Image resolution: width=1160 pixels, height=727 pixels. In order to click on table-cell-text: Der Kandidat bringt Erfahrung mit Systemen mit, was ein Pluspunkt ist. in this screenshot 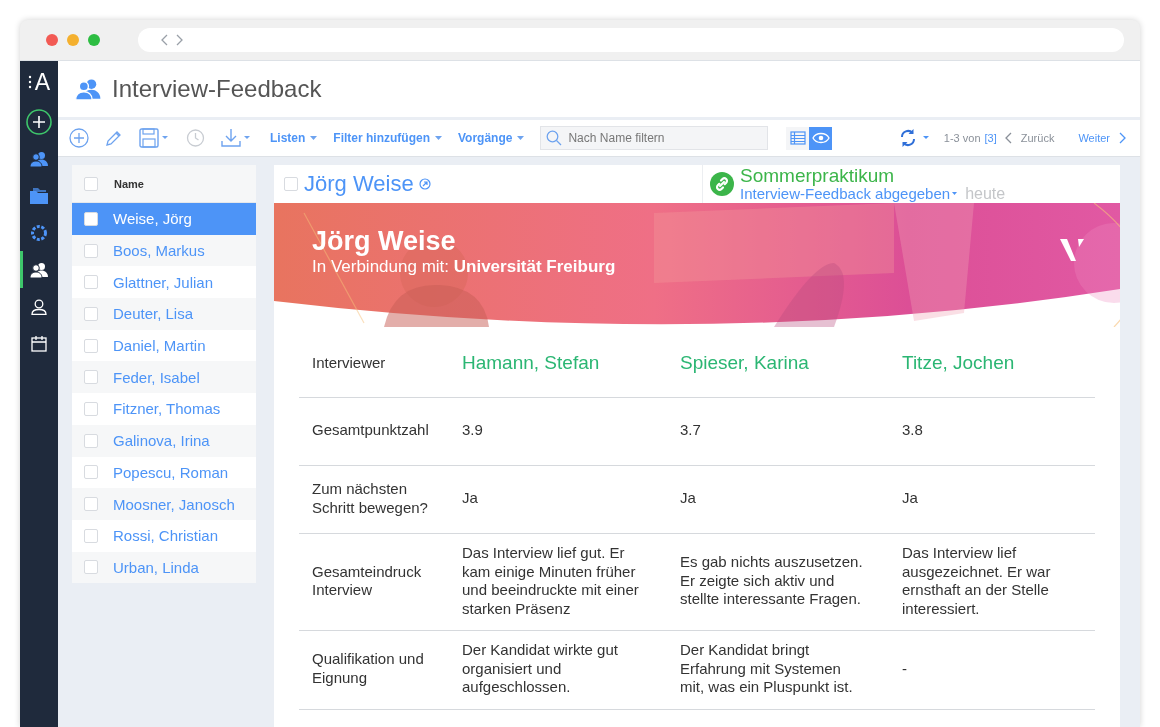, I will do `click(767, 669)`.